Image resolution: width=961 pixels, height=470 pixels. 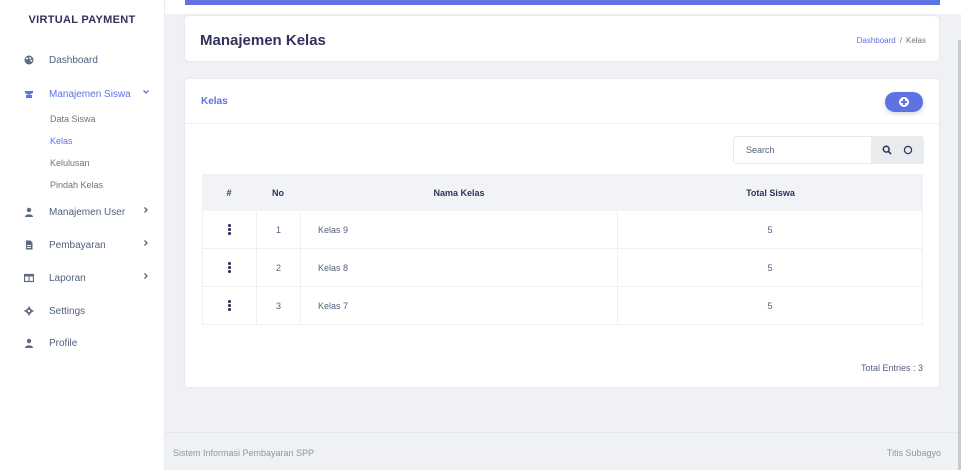 I want to click on breadcrumb-current: Kelas, so click(x=915, y=40).